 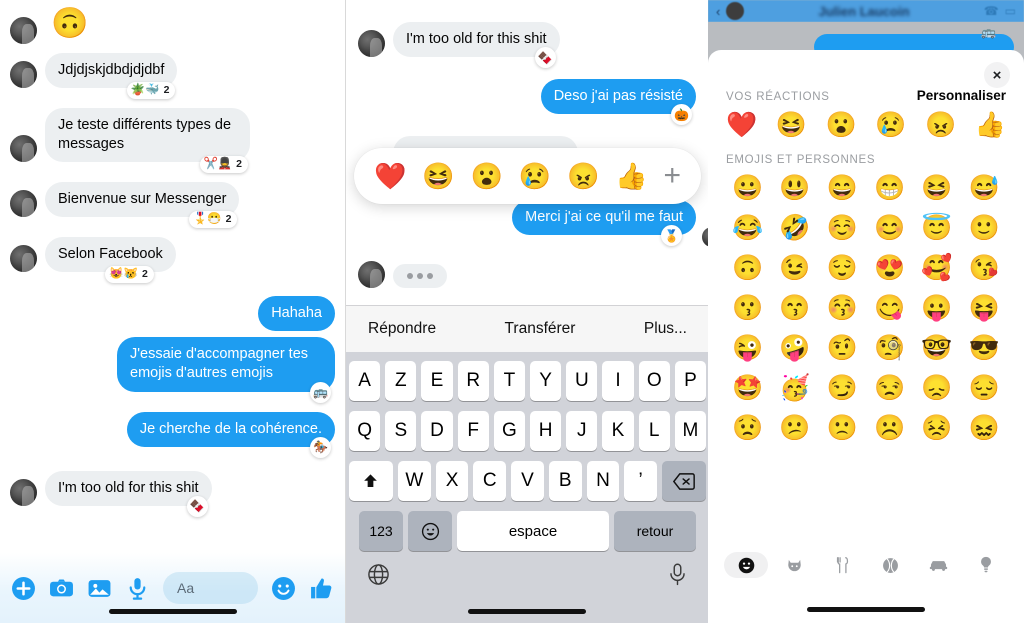 I want to click on reaction-badge: 🏇, so click(x=320, y=447).